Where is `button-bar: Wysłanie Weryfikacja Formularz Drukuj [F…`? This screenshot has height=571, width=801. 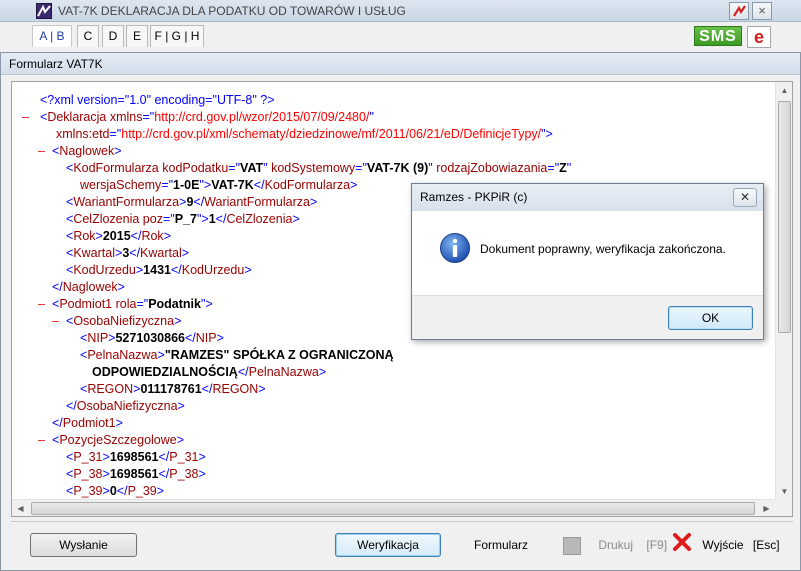
button-bar: Wysłanie Weryfikacja Formularz Drukuj [F… is located at coordinates (402, 543).